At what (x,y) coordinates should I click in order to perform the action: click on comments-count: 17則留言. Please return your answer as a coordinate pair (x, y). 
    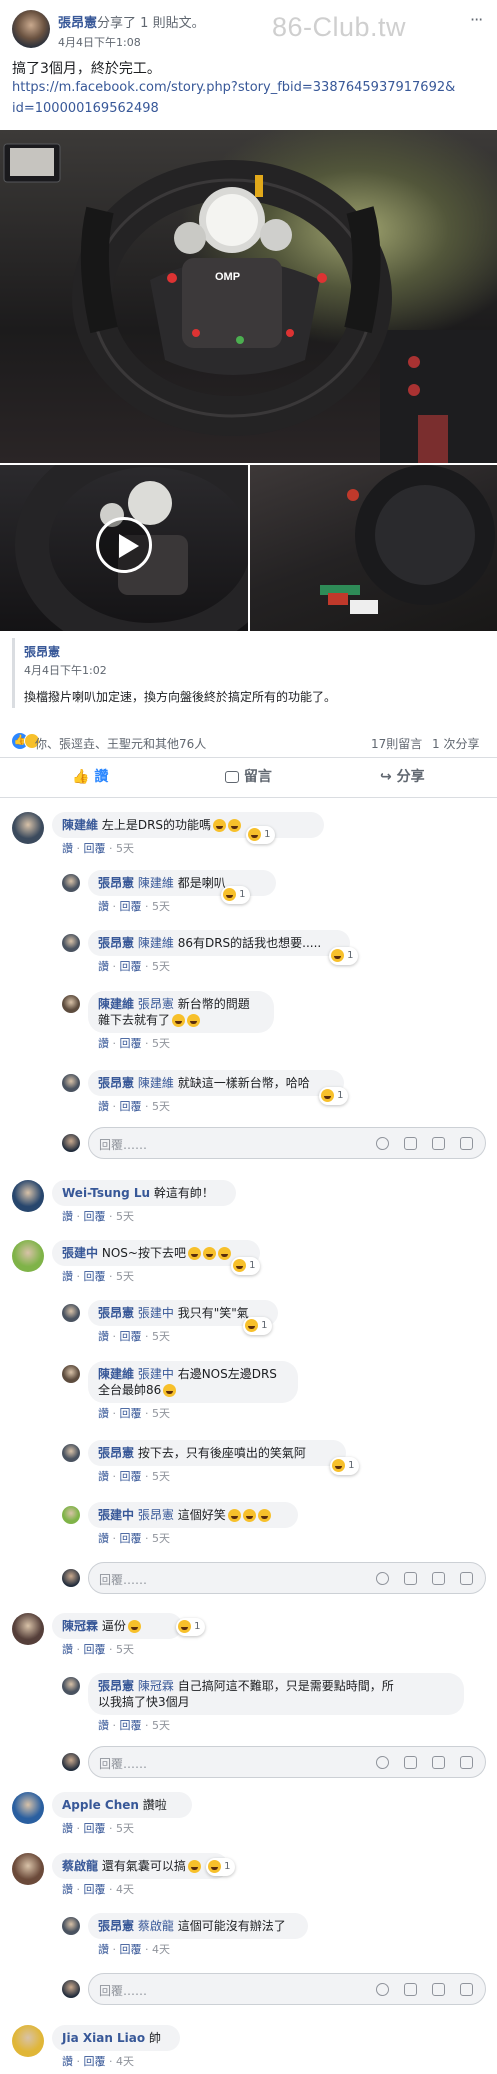
    Looking at the image, I should click on (396, 743).